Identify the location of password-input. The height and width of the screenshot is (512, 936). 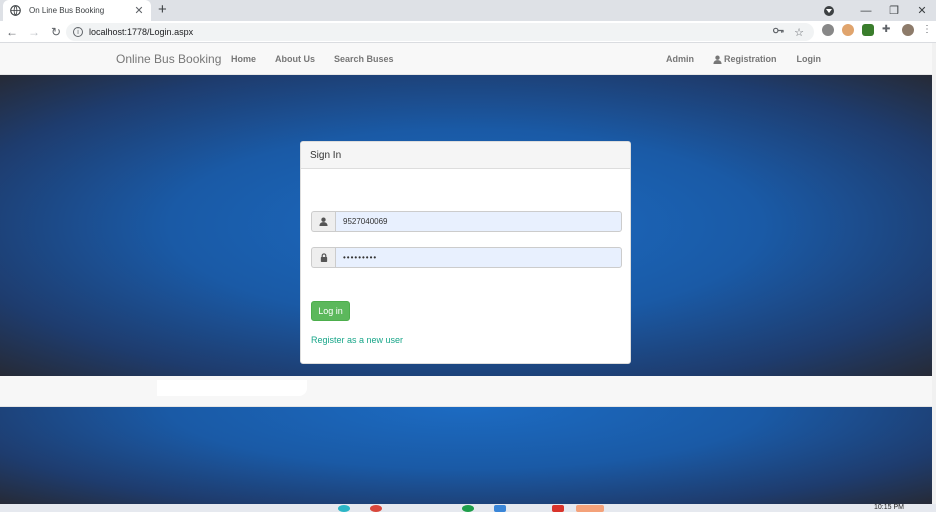
(478, 257).